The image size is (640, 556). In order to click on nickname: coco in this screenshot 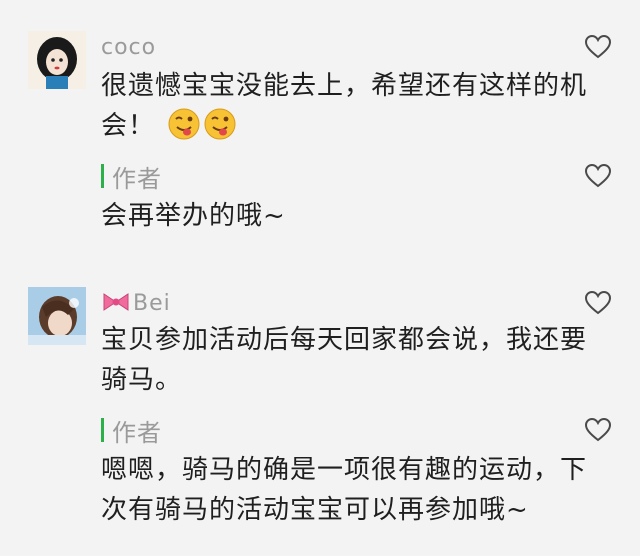, I will do `click(129, 47)`.